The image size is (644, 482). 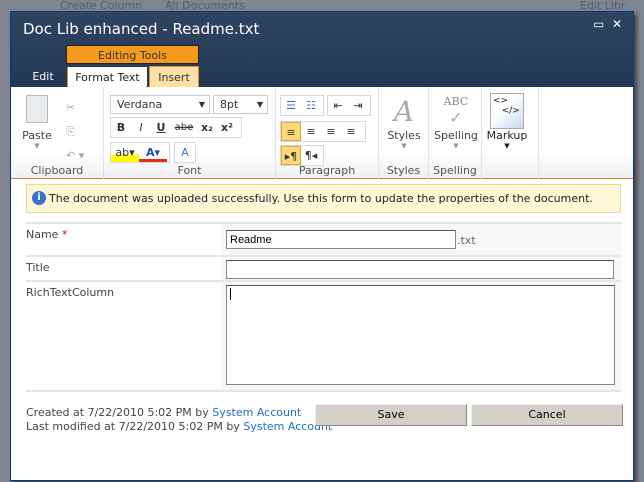 I want to click on name-input, so click(x=341, y=239).